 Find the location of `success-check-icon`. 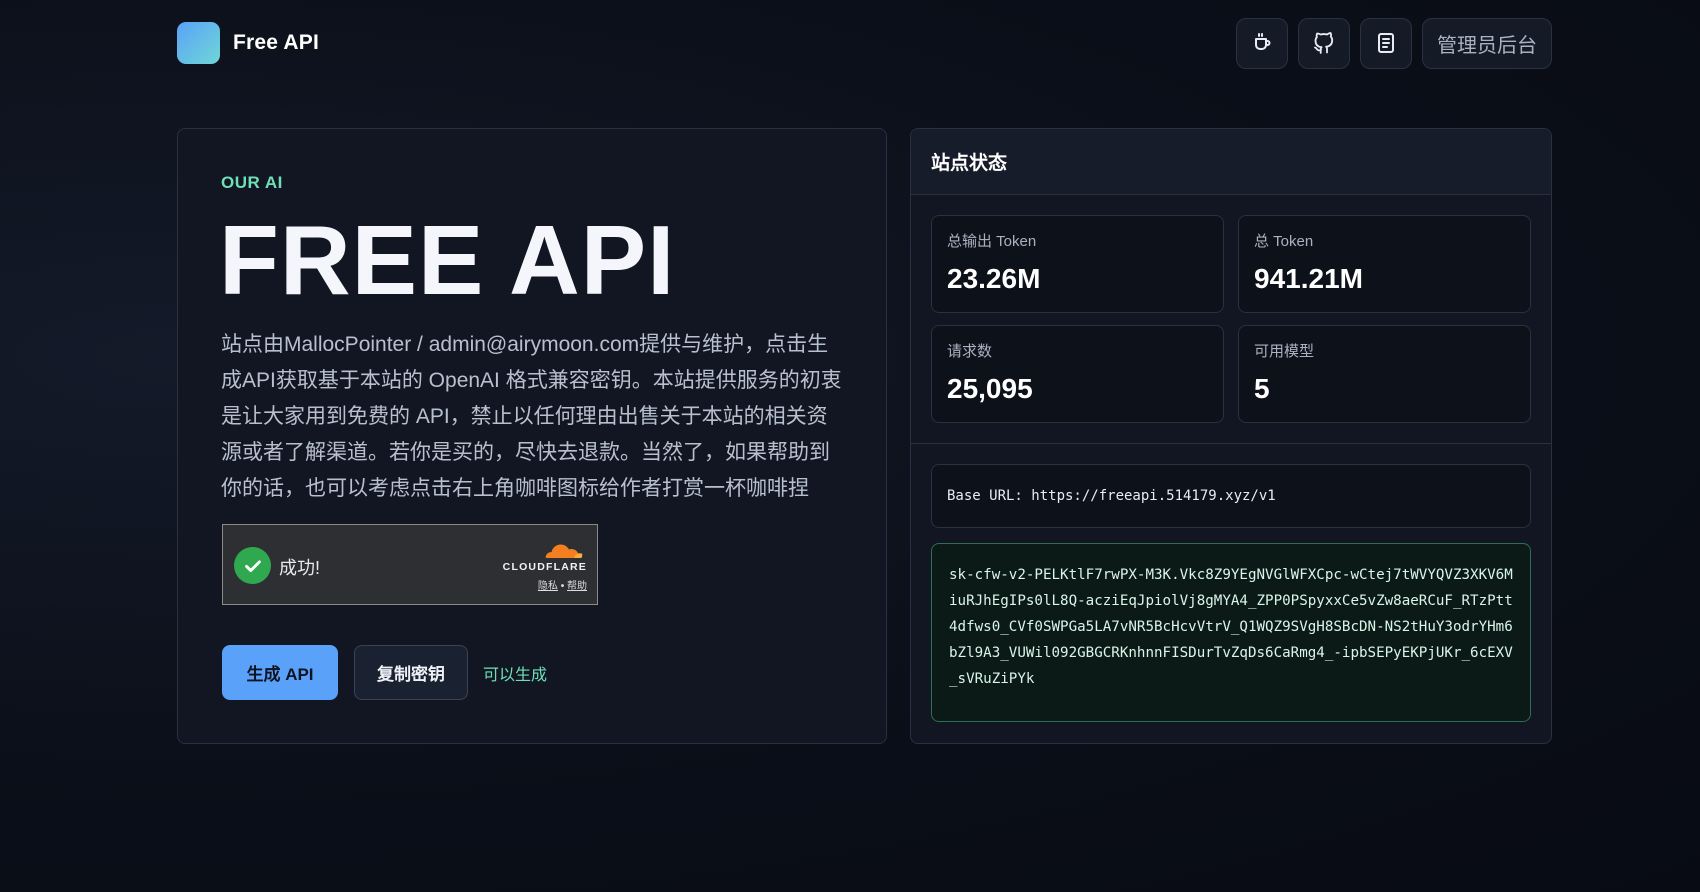

success-check-icon is located at coordinates (252, 565).